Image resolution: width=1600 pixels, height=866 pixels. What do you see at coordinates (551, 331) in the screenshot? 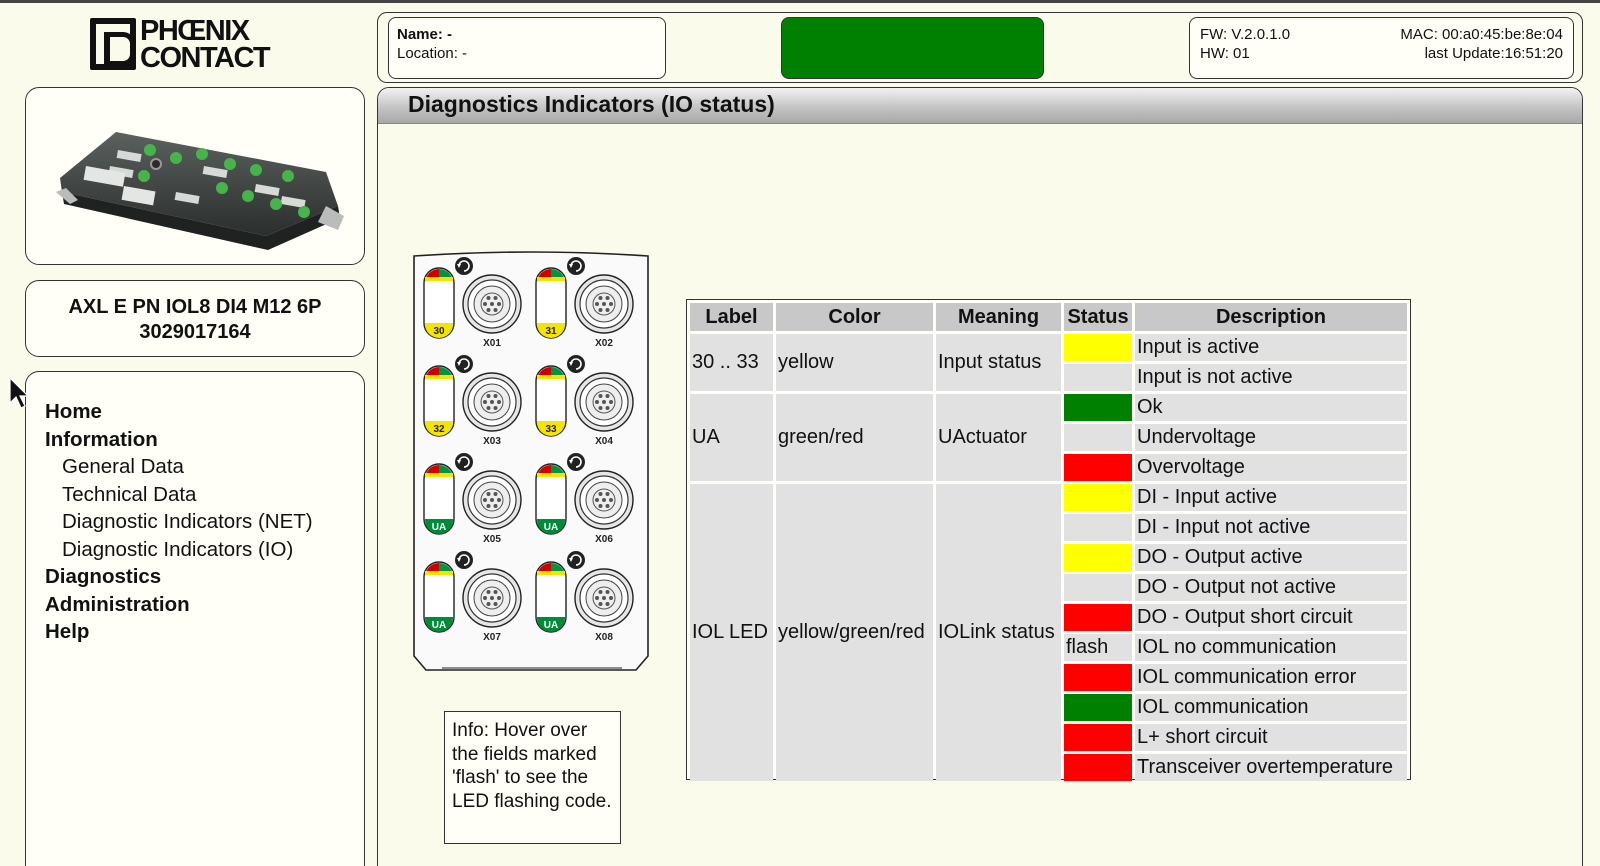
I see `port-led-label: 31` at bounding box center [551, 331].